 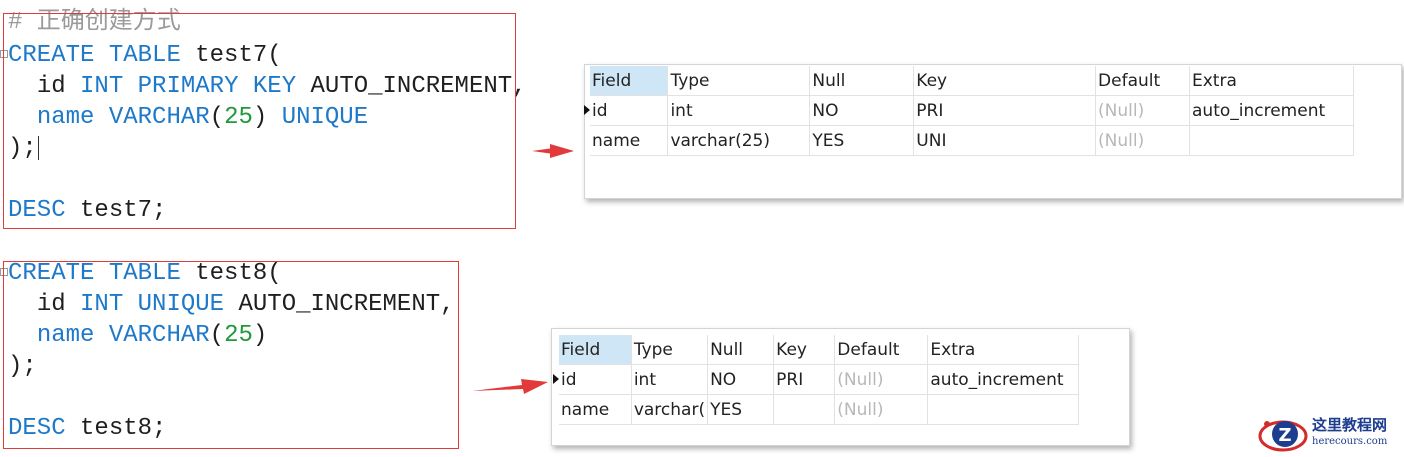 I want to click on table-row: name varchar(25) YES UNI (Null), so click(x=972, y=140).